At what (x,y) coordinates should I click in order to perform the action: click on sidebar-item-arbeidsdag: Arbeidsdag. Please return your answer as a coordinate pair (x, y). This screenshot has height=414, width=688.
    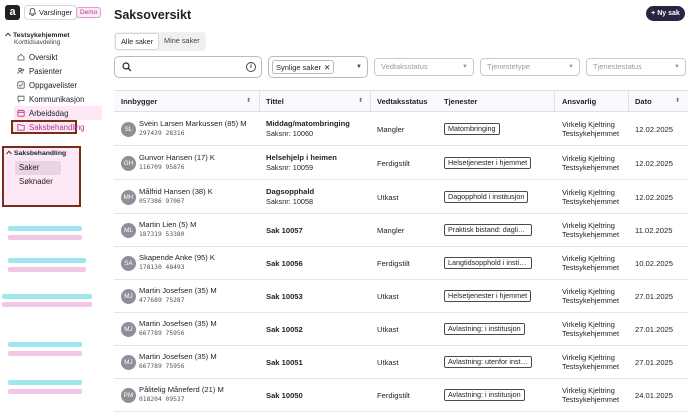
    Looking at the image, I should click on (58, 113).